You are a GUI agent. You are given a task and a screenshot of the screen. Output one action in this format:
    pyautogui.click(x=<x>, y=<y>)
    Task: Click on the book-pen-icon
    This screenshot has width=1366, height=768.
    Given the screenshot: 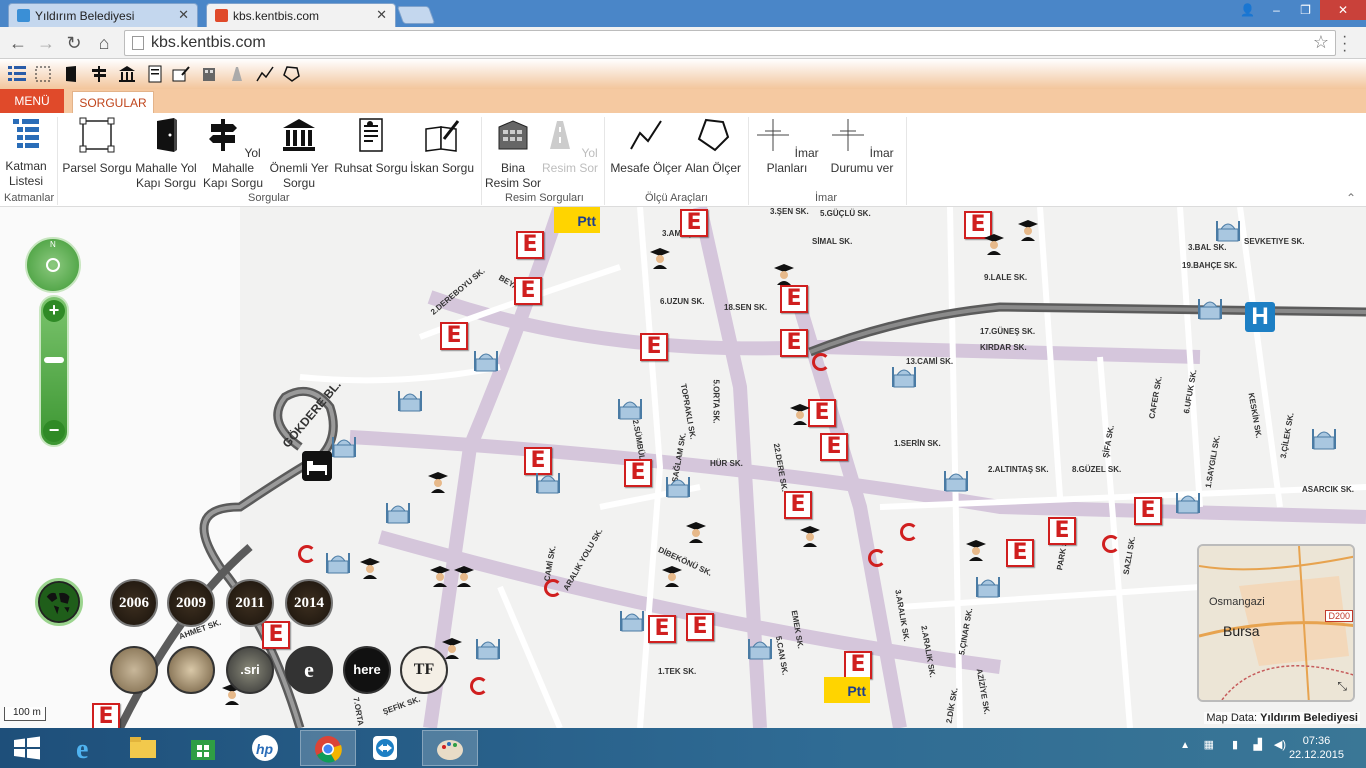 What is the action you would take?
    pyautogui.click(x=181, y=74)
    